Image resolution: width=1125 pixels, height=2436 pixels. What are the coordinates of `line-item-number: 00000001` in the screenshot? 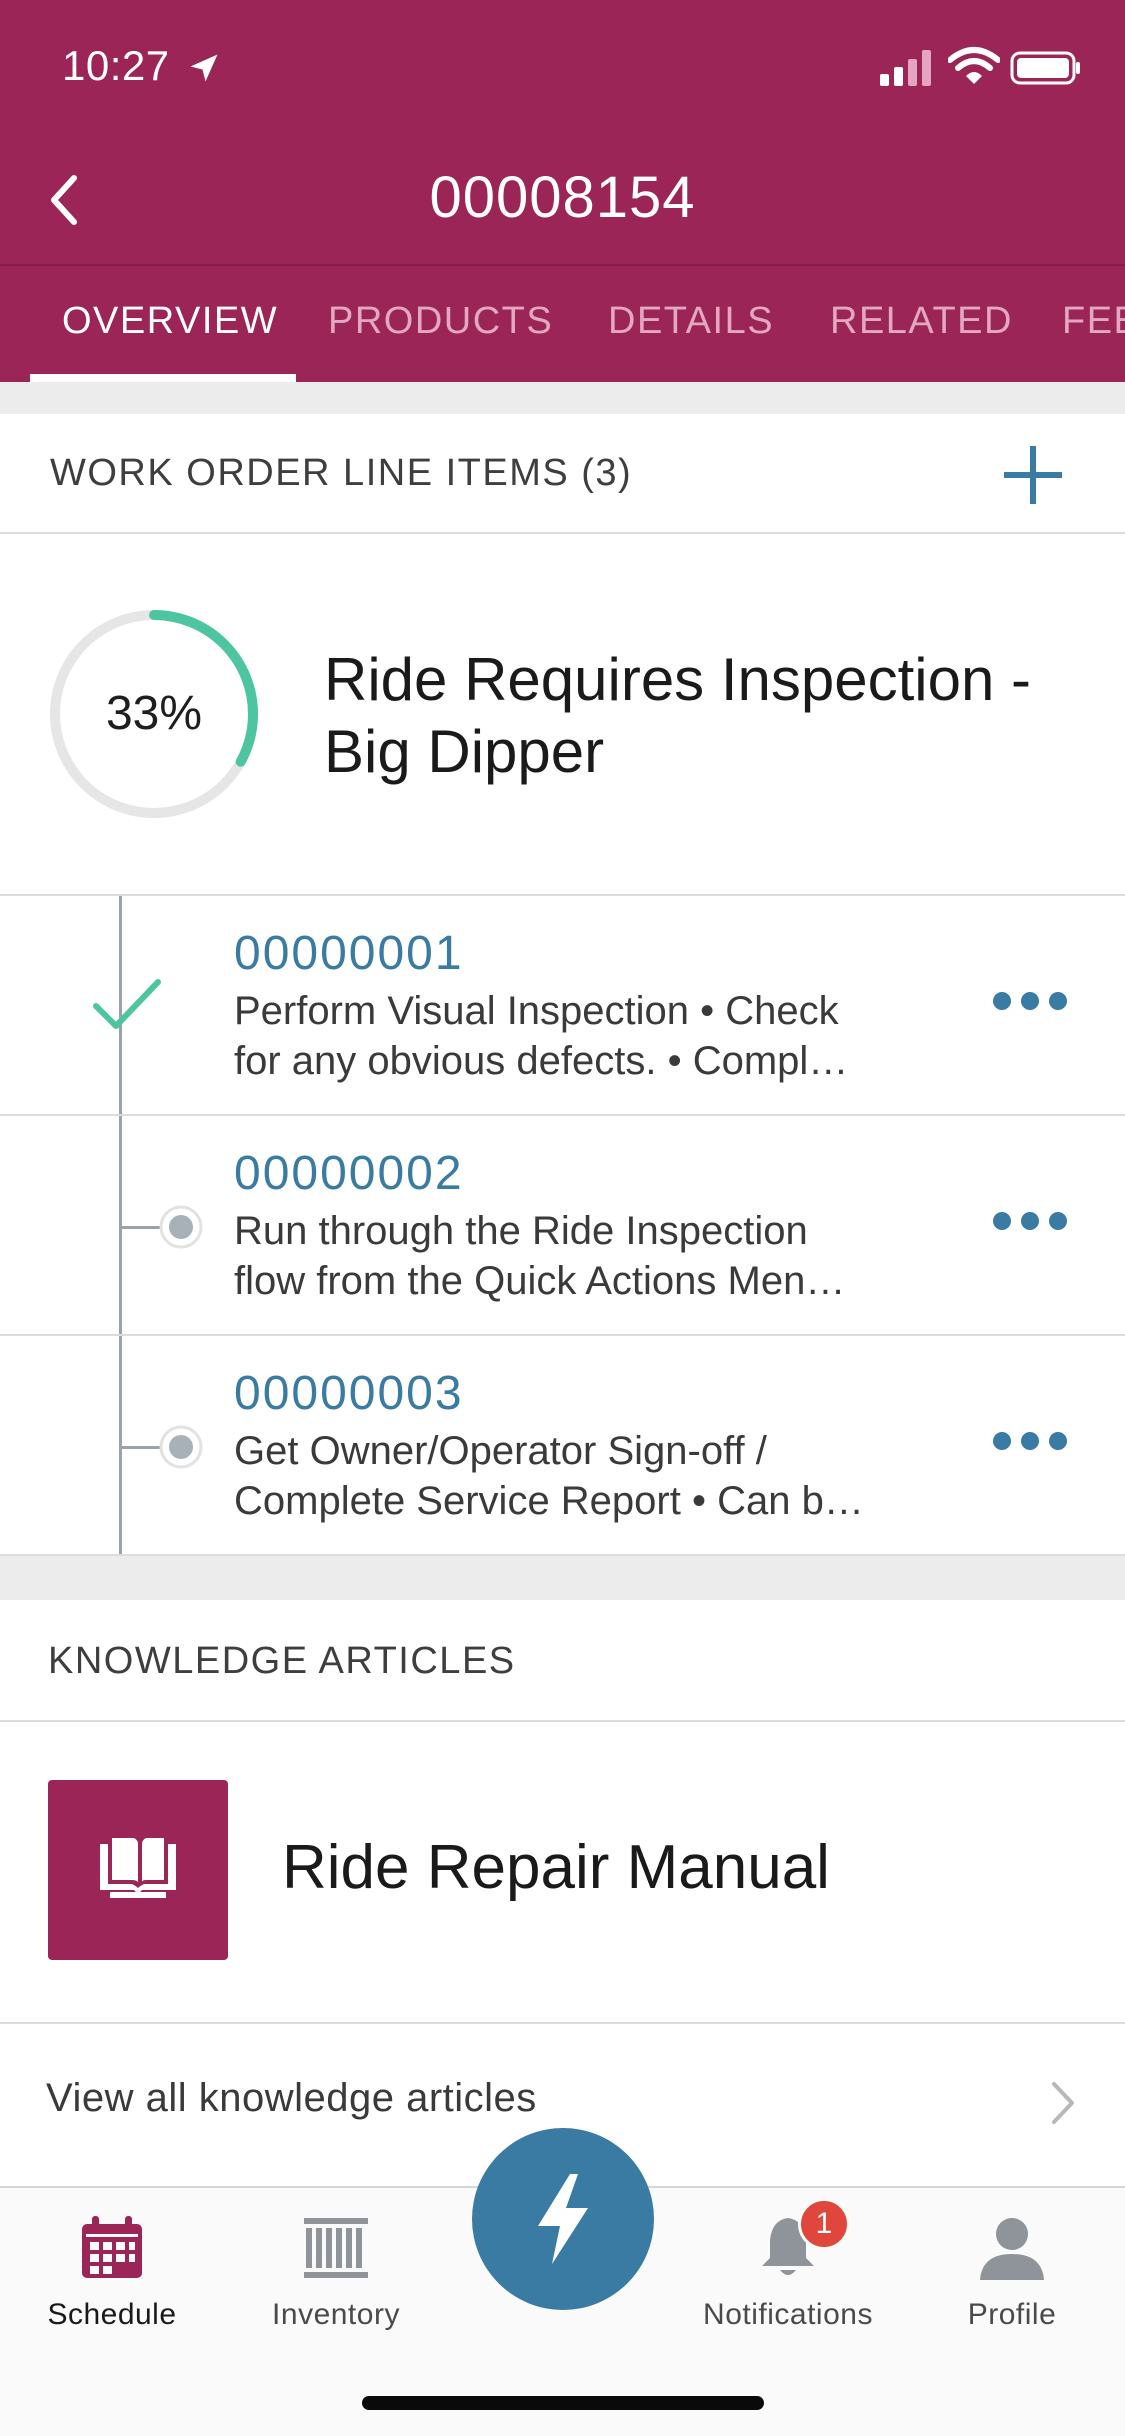 It's located at (349, 953).